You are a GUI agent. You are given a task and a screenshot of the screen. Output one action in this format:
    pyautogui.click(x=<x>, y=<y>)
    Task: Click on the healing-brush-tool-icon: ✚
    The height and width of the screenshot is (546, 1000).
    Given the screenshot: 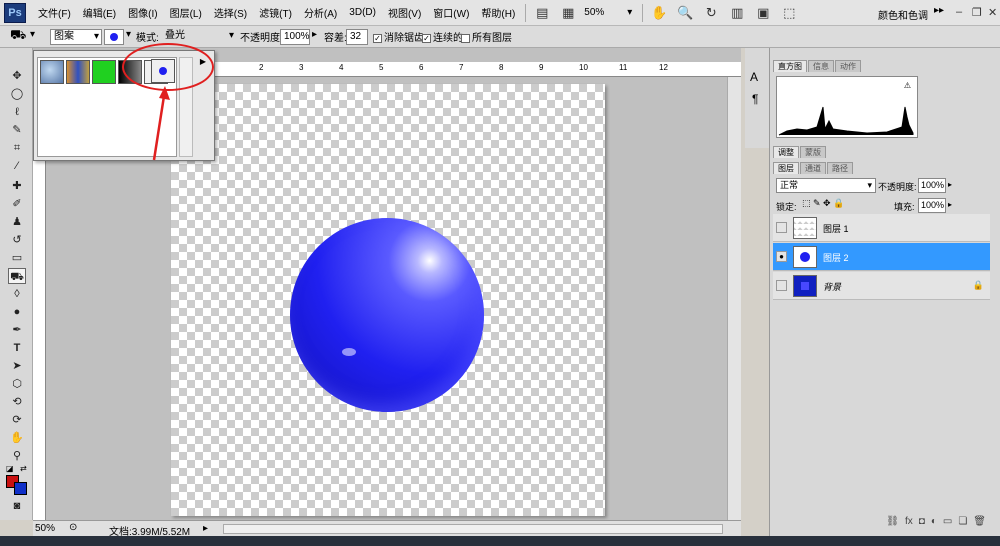 What is the action you would take?
    pyautogui.click(x=17, y=186)
    